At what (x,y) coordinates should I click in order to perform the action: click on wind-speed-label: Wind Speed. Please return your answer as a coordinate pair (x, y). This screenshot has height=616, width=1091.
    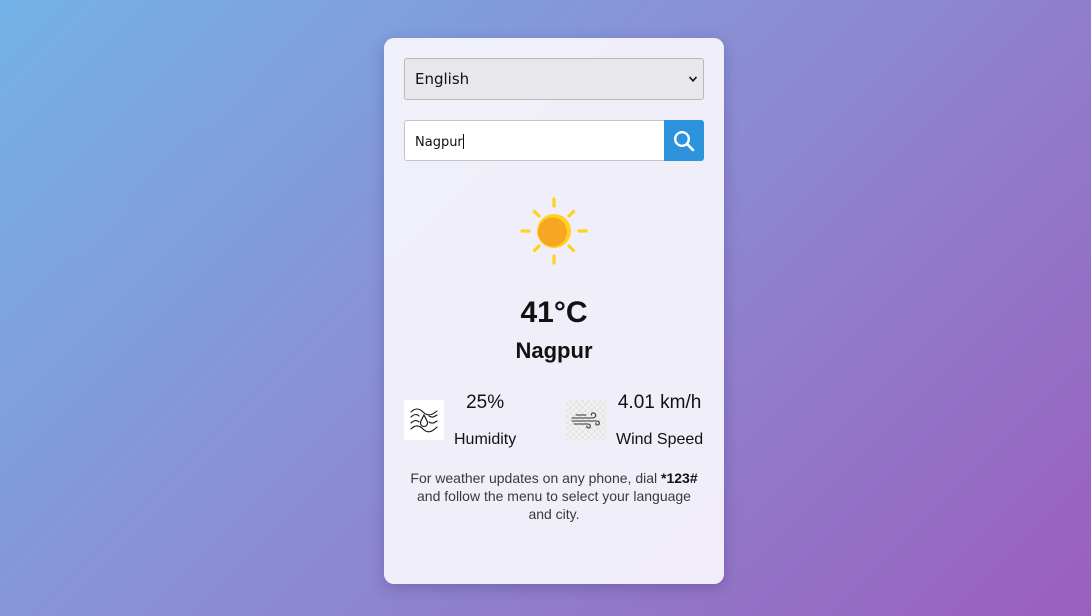
    Looking at the image, I should click on (660, 439).